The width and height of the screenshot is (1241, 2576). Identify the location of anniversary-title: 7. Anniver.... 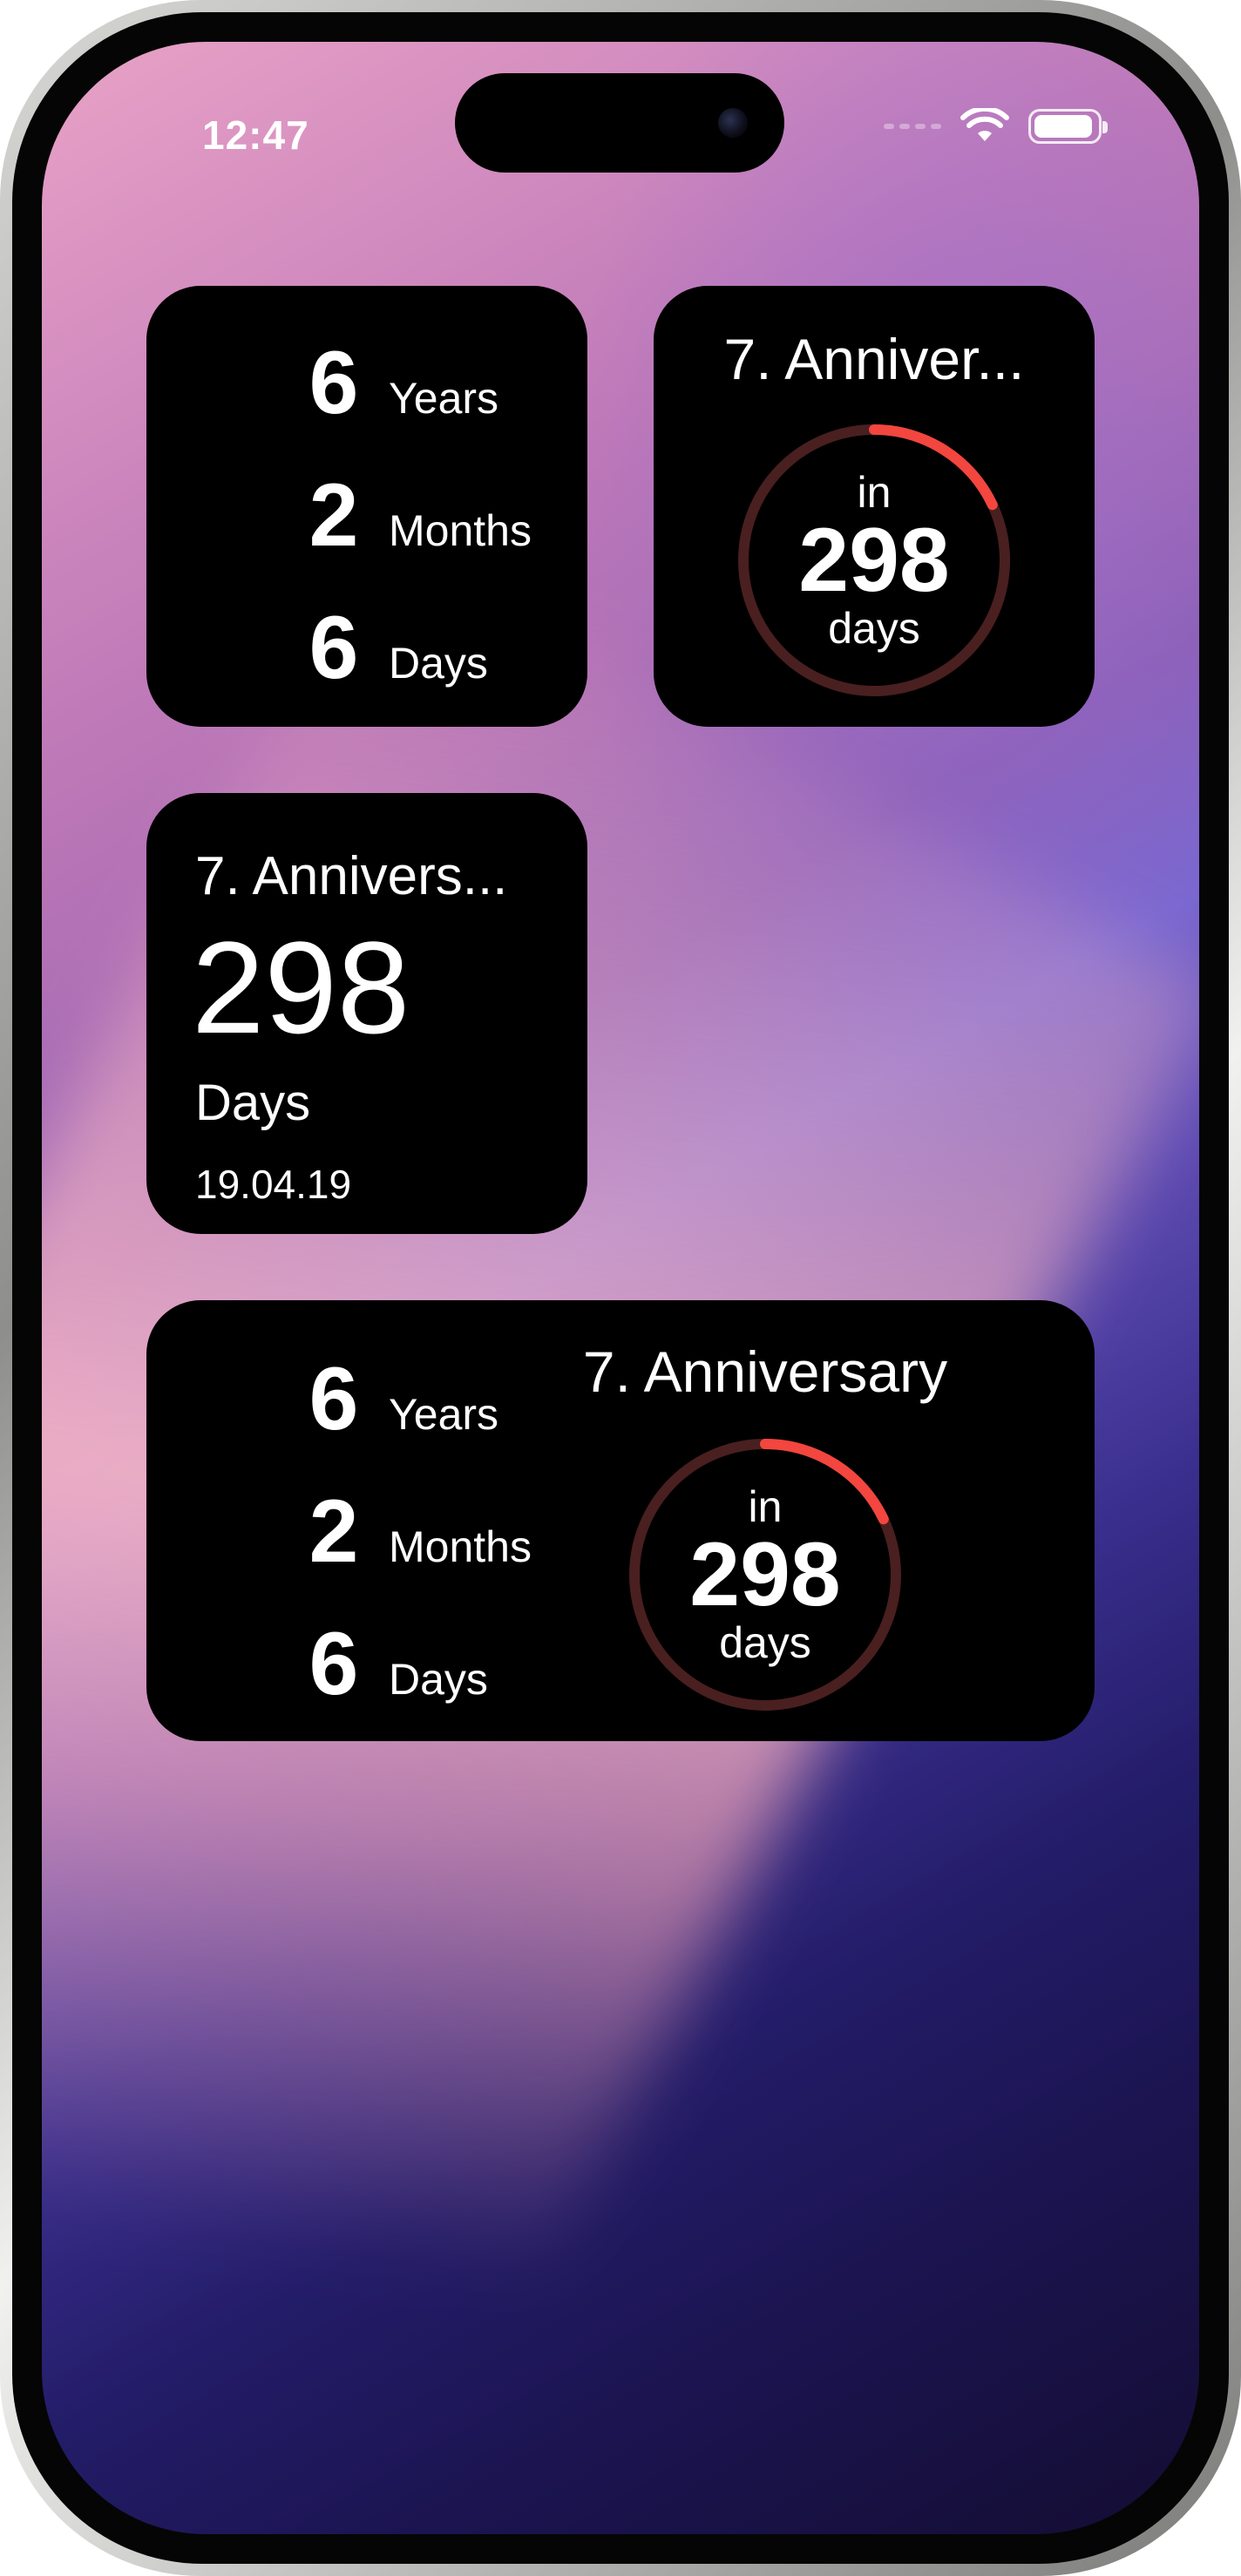
(874, 359).